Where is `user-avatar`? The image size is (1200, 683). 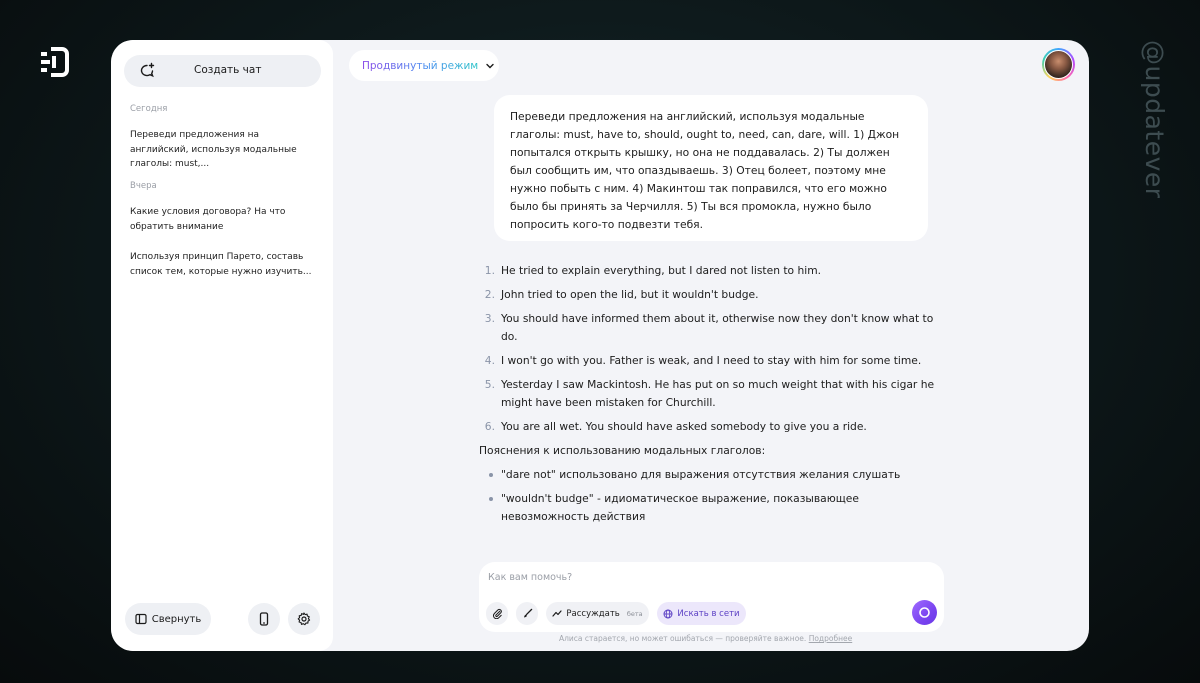
user-avatar is located at coordinates (1058, 64).